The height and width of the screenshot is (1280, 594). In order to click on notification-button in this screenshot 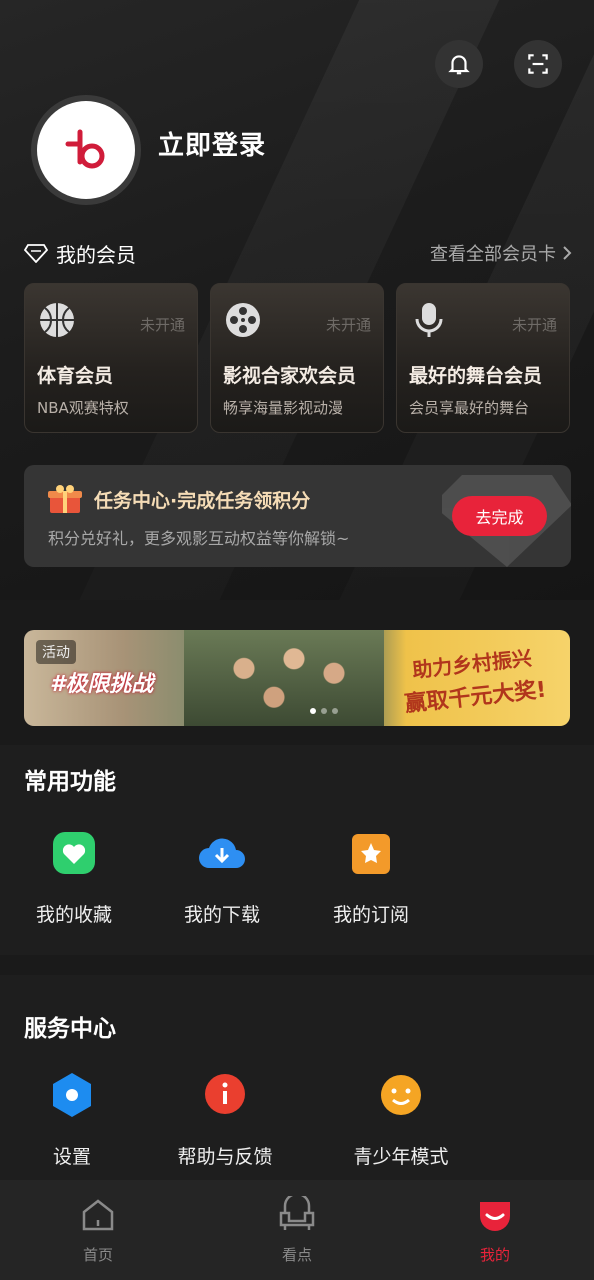, I will do `click(459, 64)`.